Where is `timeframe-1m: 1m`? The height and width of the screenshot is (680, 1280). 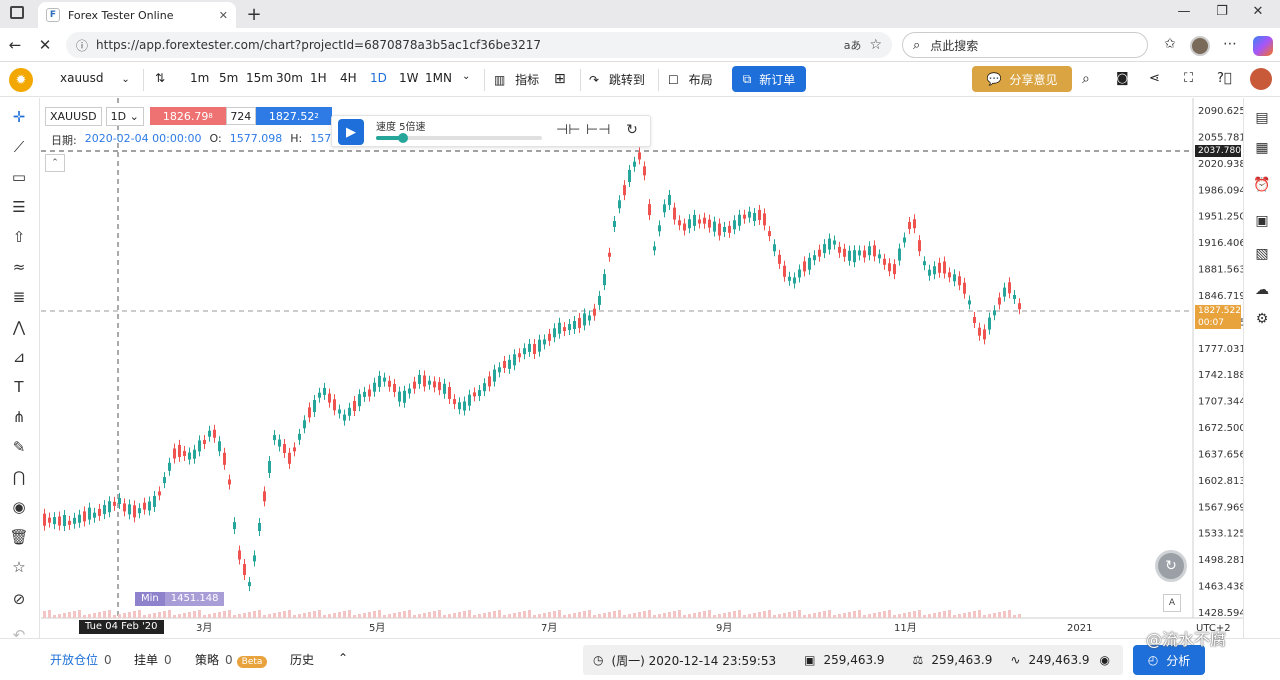 timeframe-1m: 1m is located at coordinates (199, 78).